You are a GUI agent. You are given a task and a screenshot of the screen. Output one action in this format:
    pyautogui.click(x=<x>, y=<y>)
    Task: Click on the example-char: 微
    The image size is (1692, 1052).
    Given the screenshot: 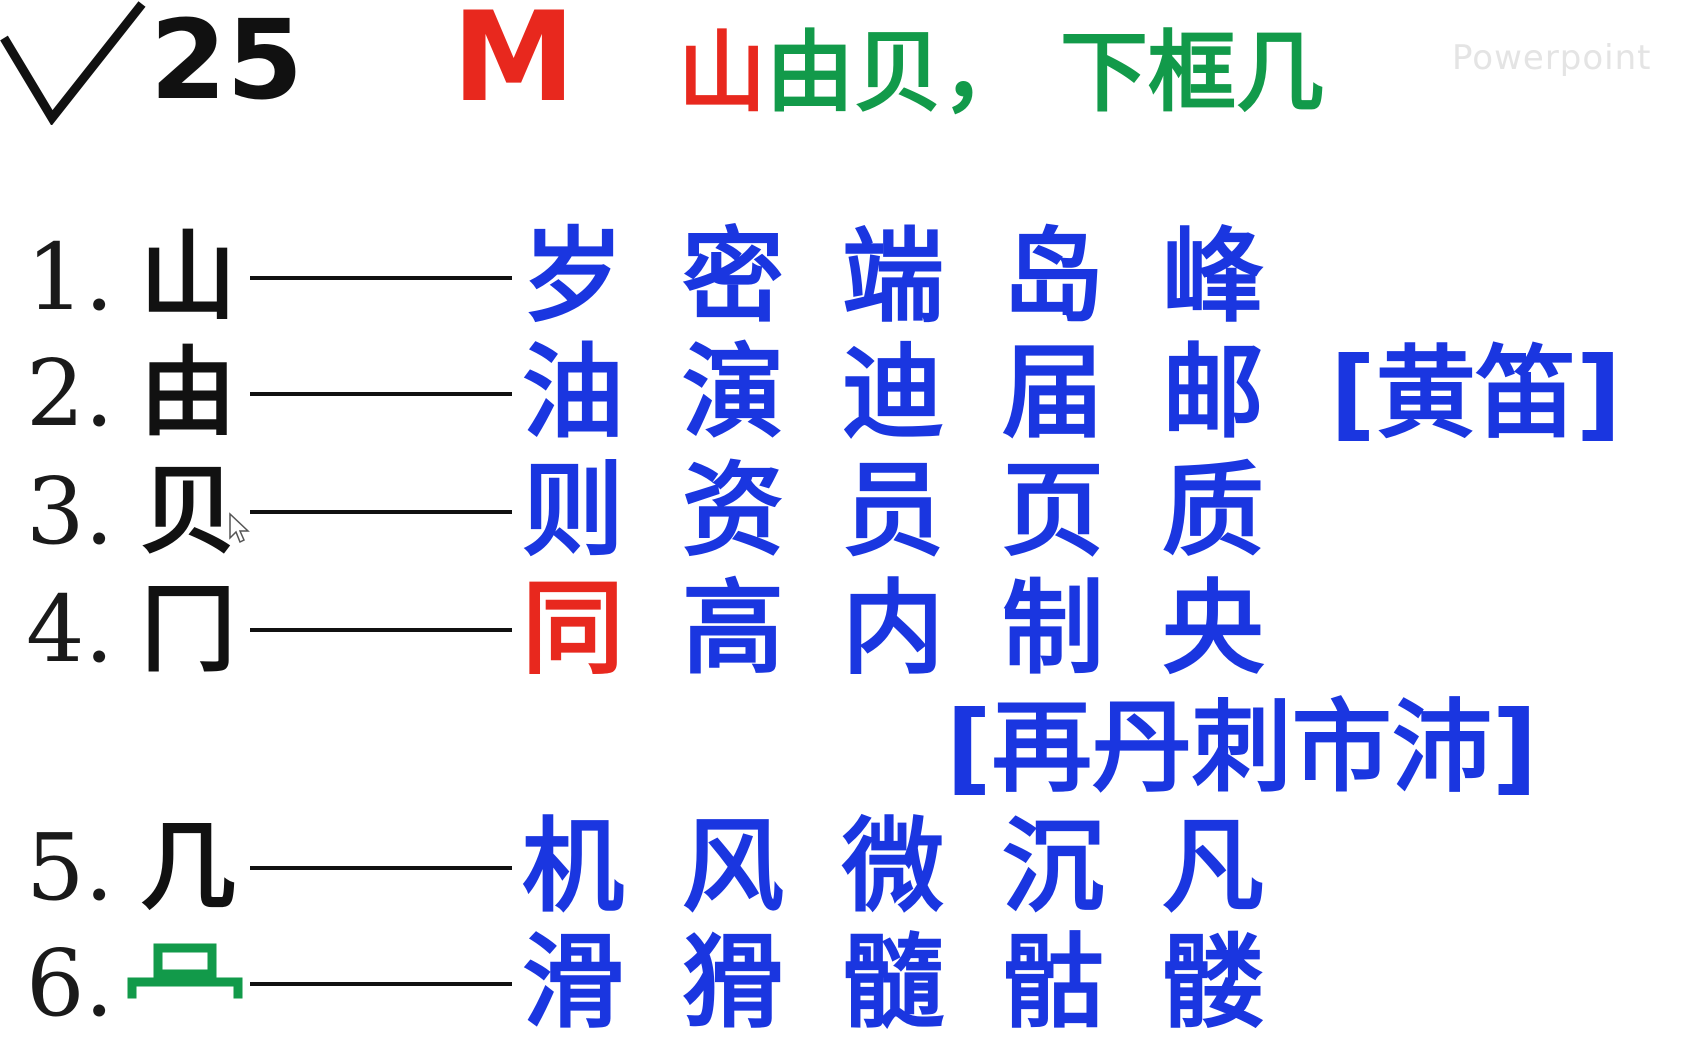 What is the action you would take?
    pyautogui.click(x=893, y=867)
    